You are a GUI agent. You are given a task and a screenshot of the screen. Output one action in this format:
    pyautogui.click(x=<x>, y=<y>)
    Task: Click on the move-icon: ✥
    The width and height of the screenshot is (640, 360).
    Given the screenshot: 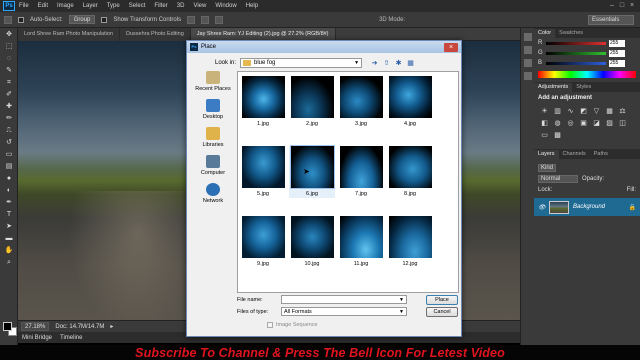 What is the action you would take?
    pyautogui.click(x=9, y=35)
    